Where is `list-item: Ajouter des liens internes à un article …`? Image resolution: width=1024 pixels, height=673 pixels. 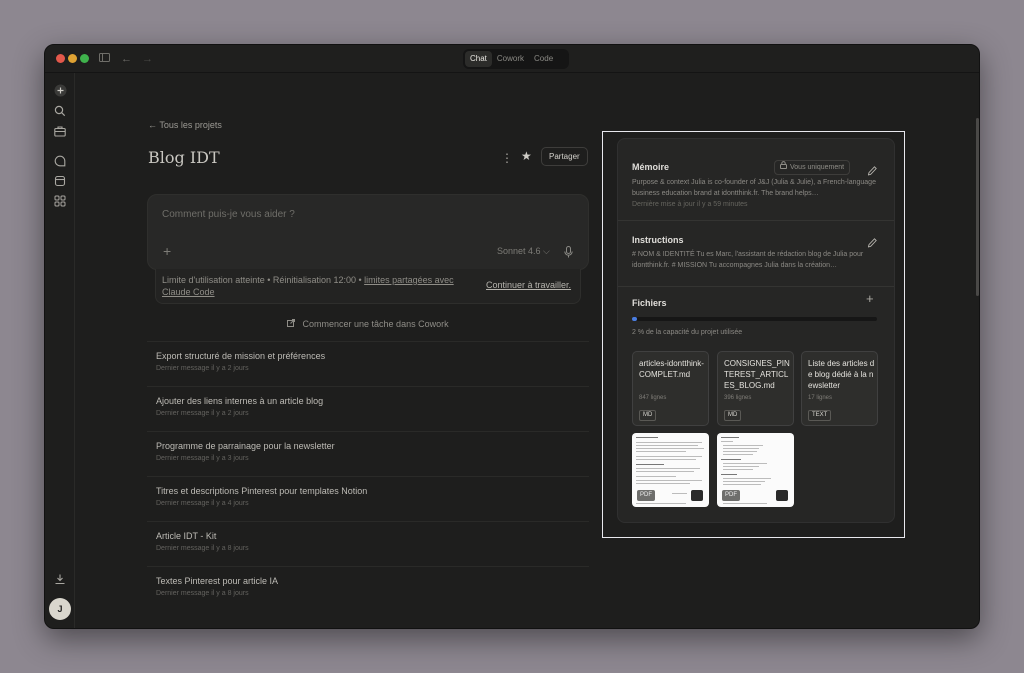
list-item: Ajouter des liens internes à un article … is located at coordinates (368, 408).